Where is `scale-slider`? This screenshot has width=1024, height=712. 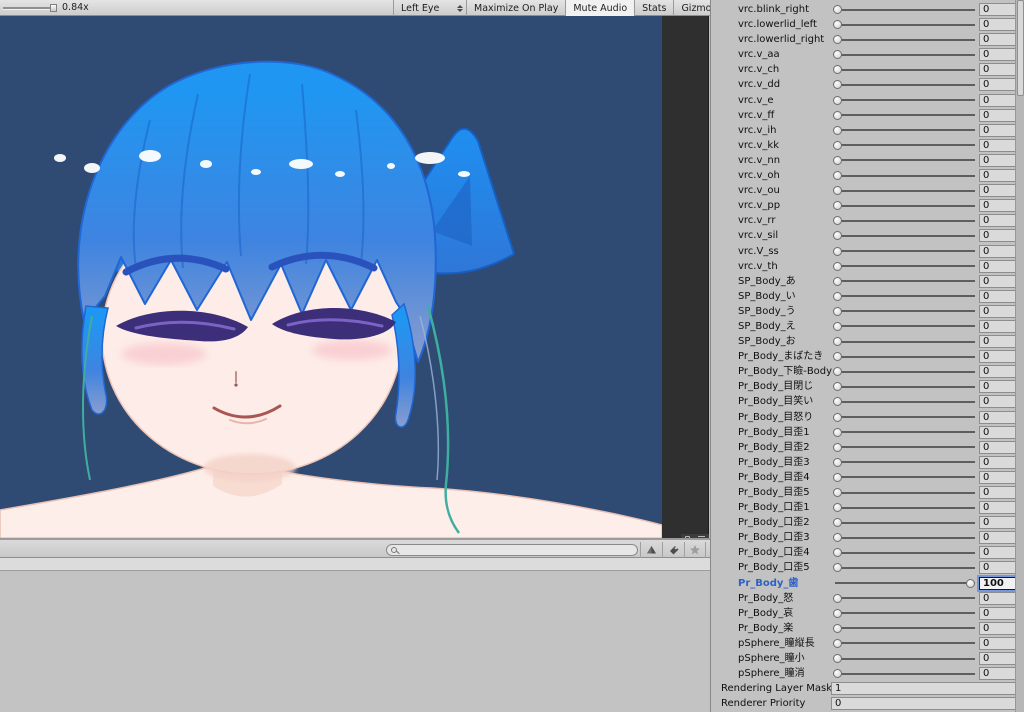 scale-slider is located at coordinates (30, 8).